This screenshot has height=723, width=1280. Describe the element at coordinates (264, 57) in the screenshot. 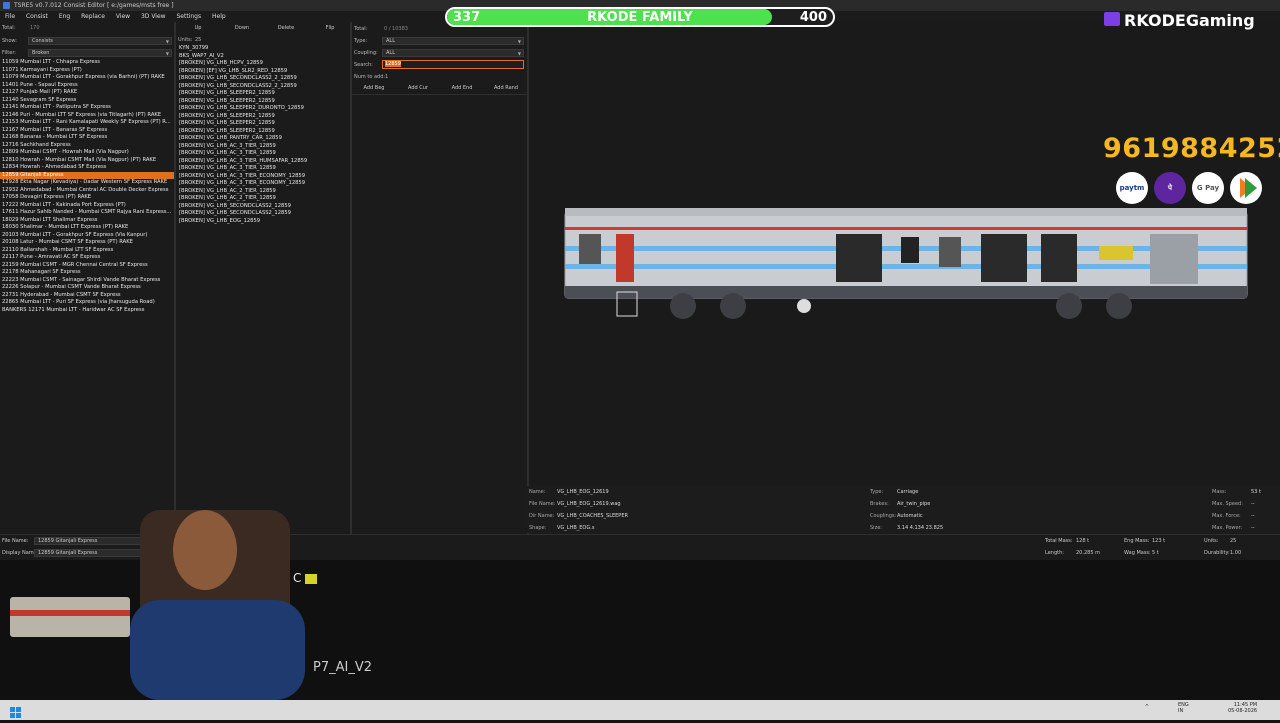

I see `unit-list-item: BKS_WAP7_AI_V2` at that location.